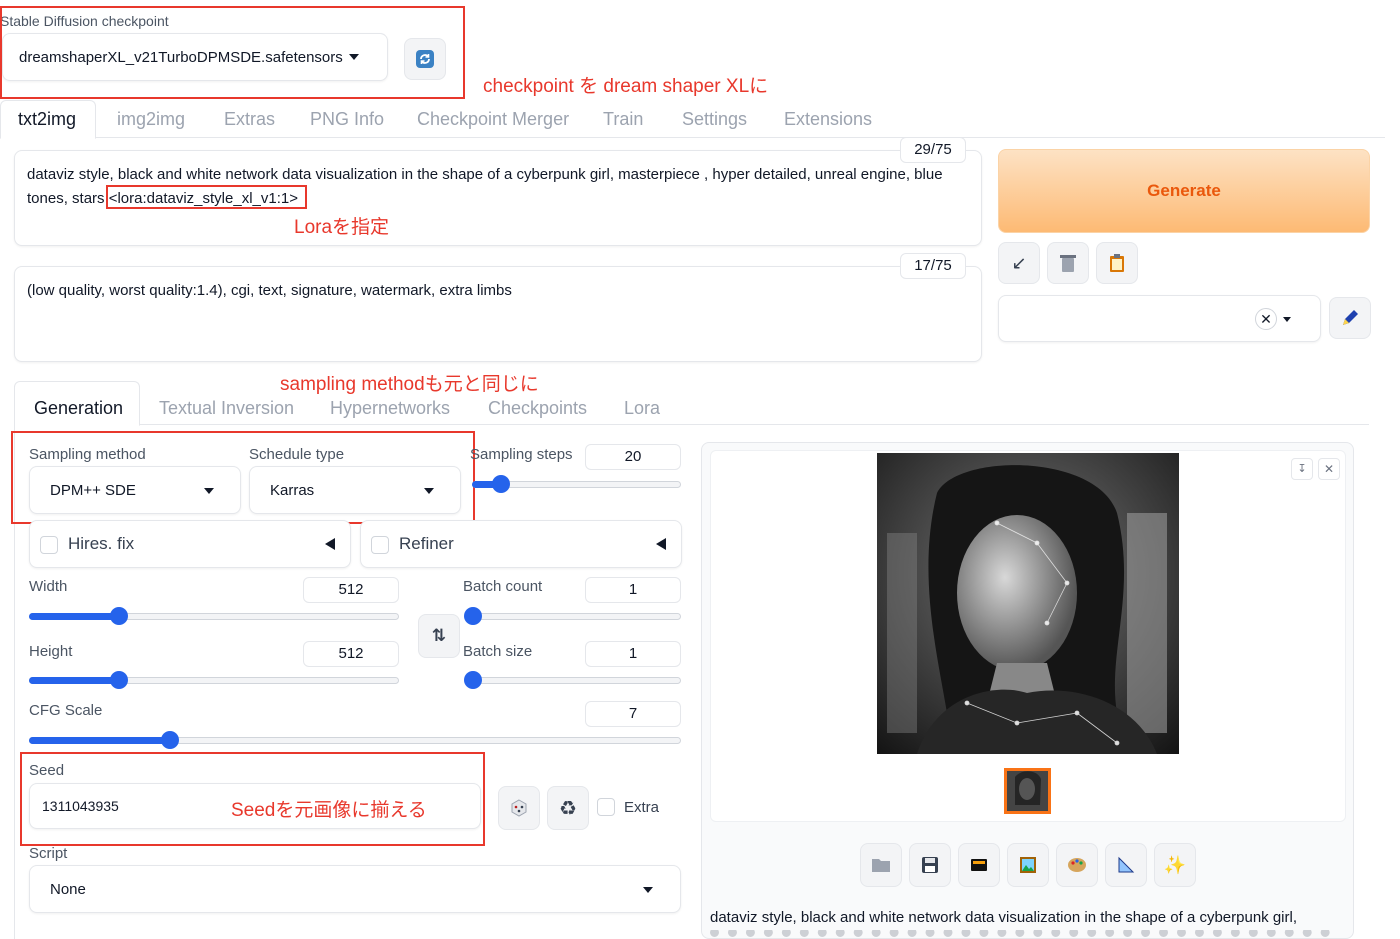 This screenshot has height=939, width=1400. What do you see at coordinates (390, 408) in the screenshot?
I see `tab-hypernetworks: Hypernetworks` at bounding box center [390, 408].